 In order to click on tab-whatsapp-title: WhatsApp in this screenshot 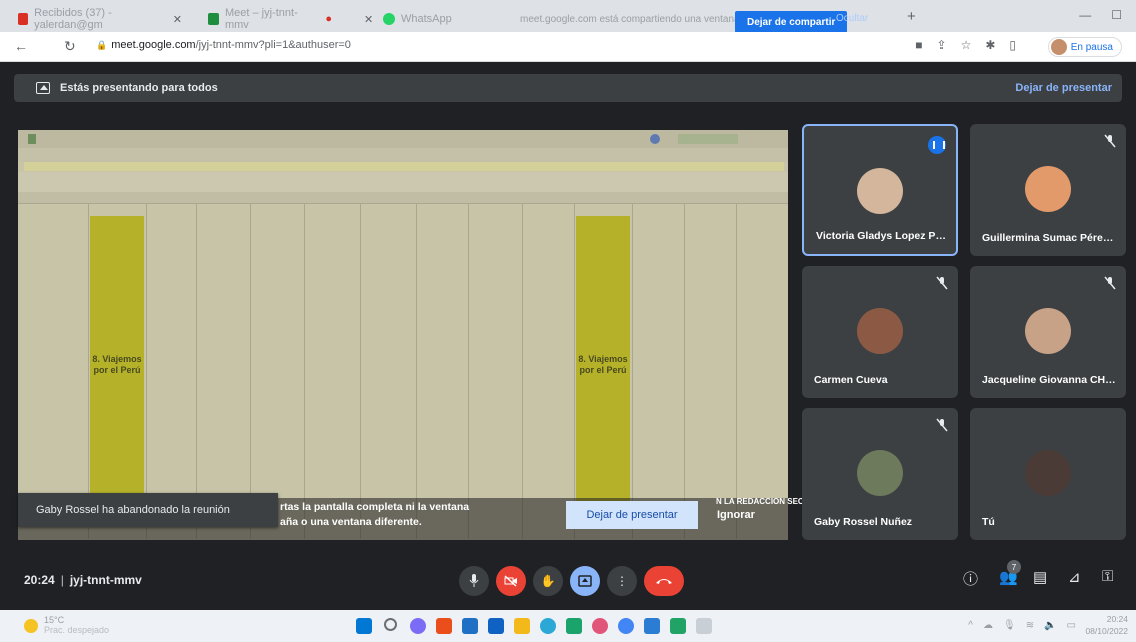, I will do `click(426, 19)`.